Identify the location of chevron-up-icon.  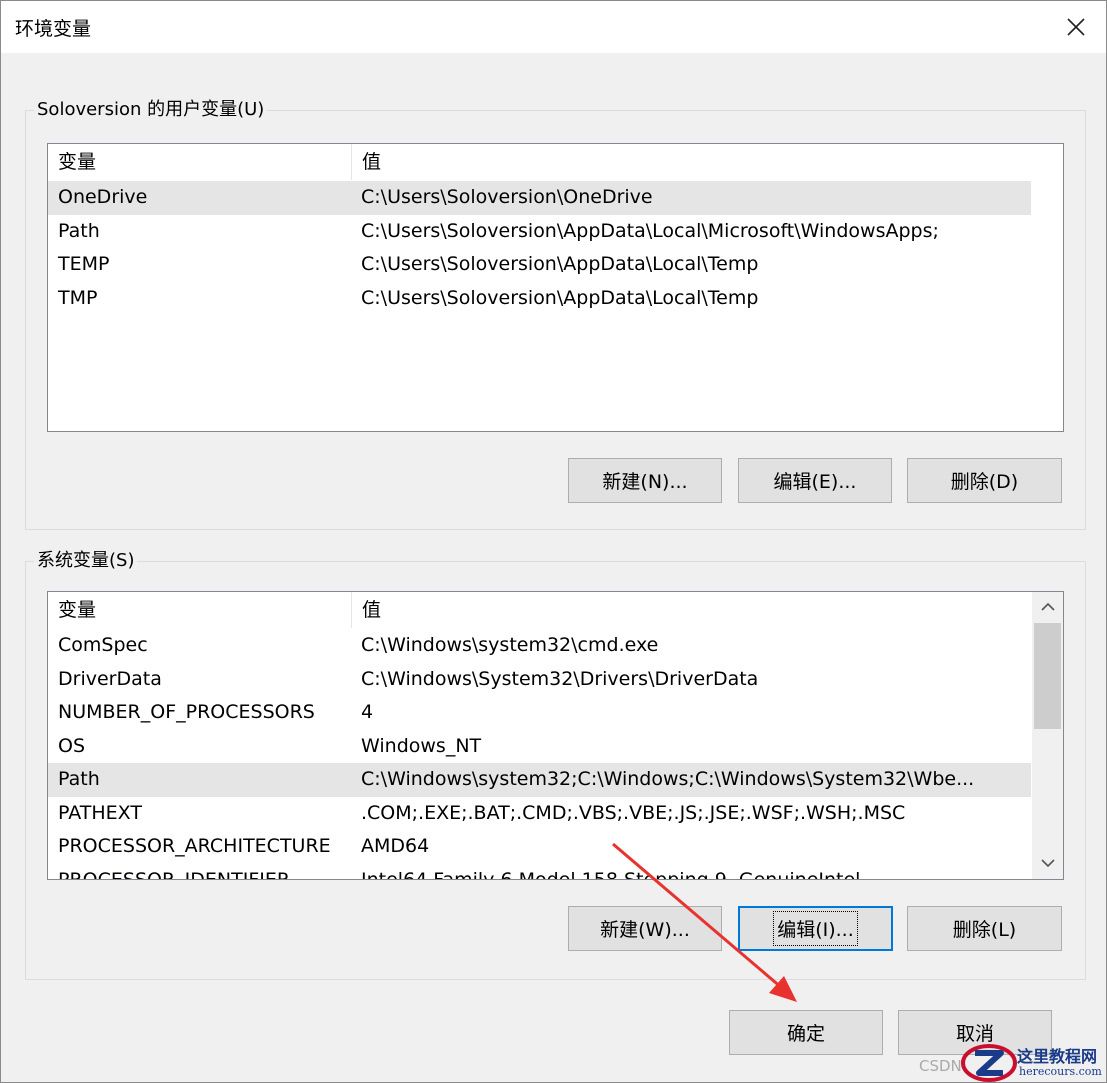
(1047, 606).